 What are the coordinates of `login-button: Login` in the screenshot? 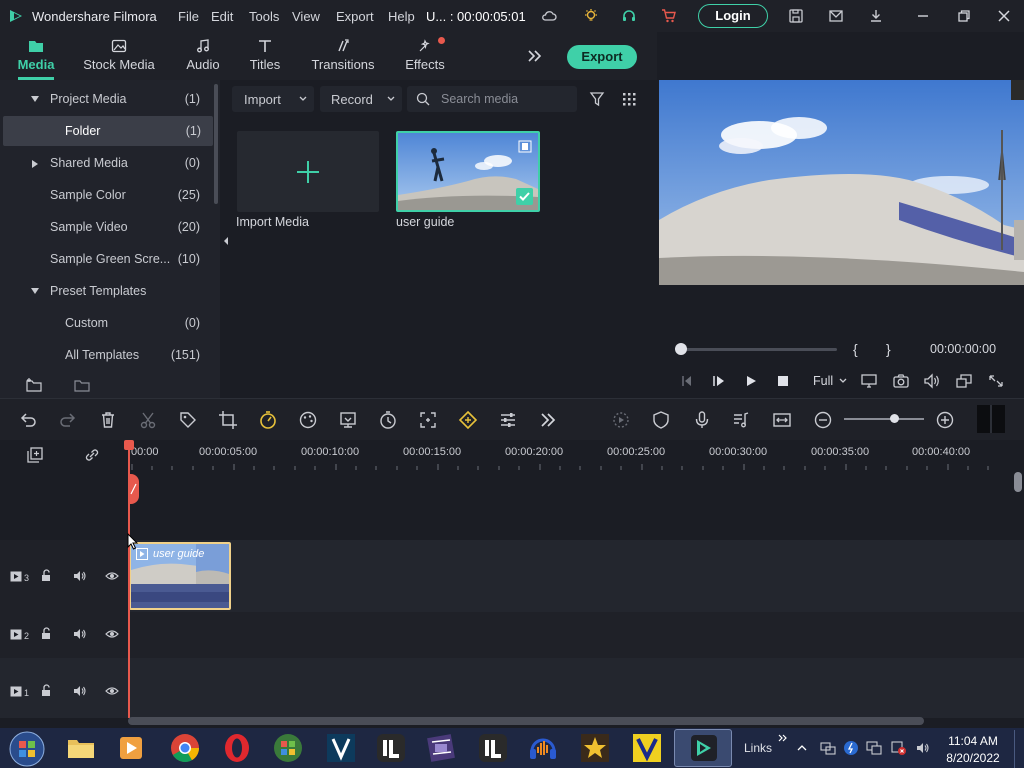 It's located at (733, 16).